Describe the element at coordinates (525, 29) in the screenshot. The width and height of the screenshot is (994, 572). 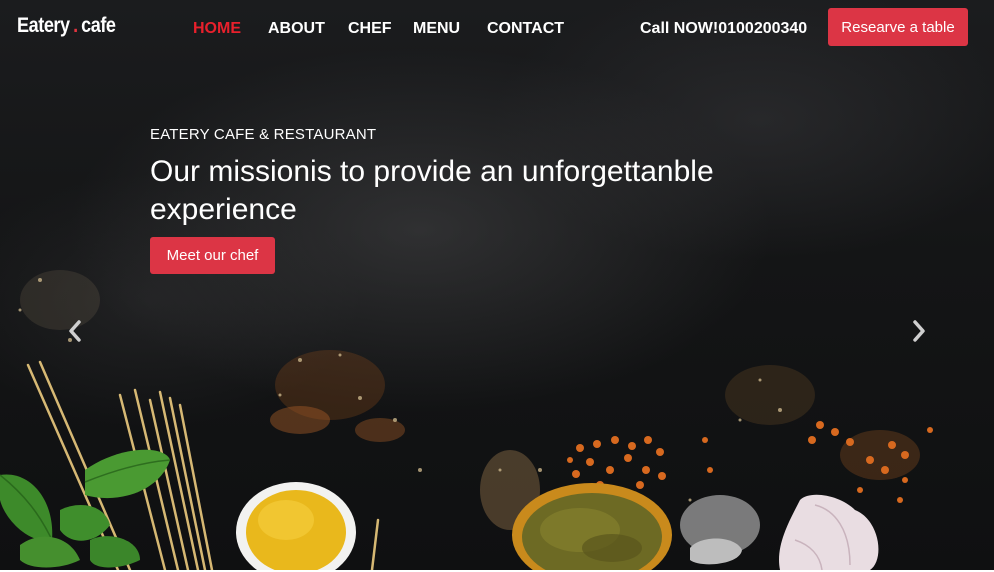
I see `nav-contact: CONTACT` at that location.